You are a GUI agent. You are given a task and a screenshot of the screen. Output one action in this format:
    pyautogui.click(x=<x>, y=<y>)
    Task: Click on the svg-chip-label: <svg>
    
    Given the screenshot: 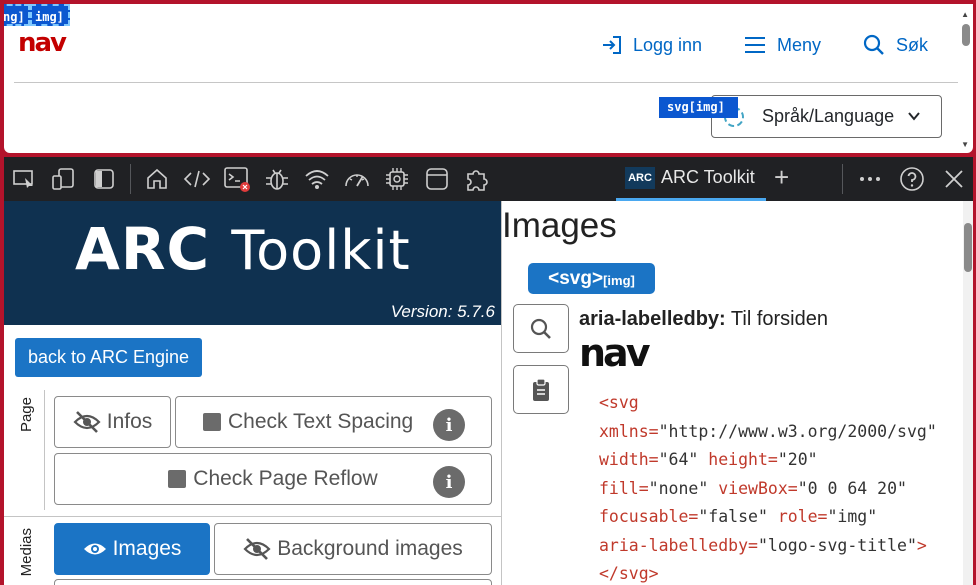 What is the action you would take?
    pyautogui.click(x=576, y=278)
    